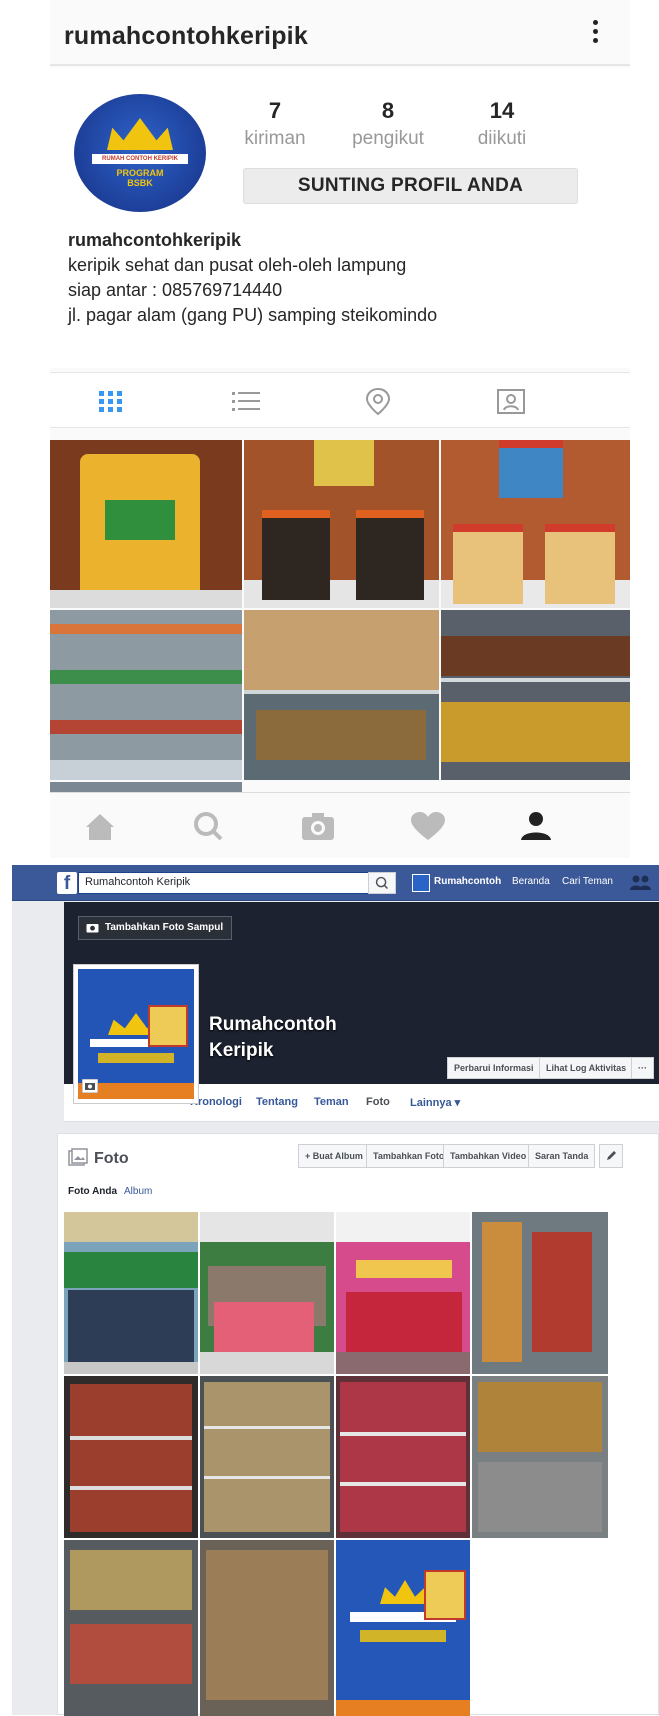 This screenshot has height=1716, width=659. I want to click on nav-profile-link: Rumahcontoh, so click(467, 881).